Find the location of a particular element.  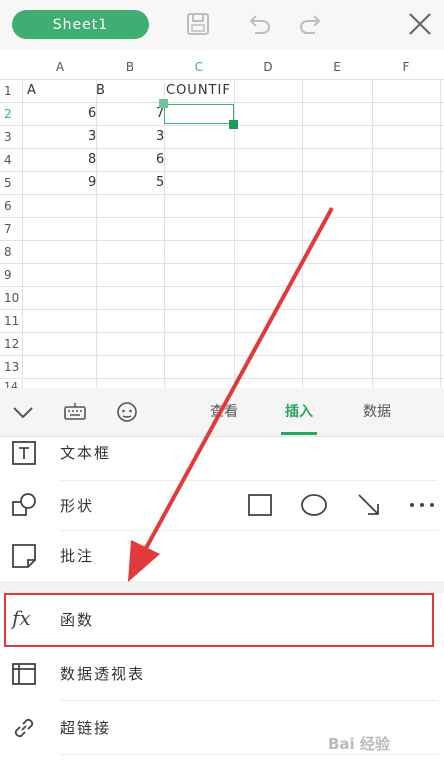

row-header-5: 5 is located at coordinates (13, 183).